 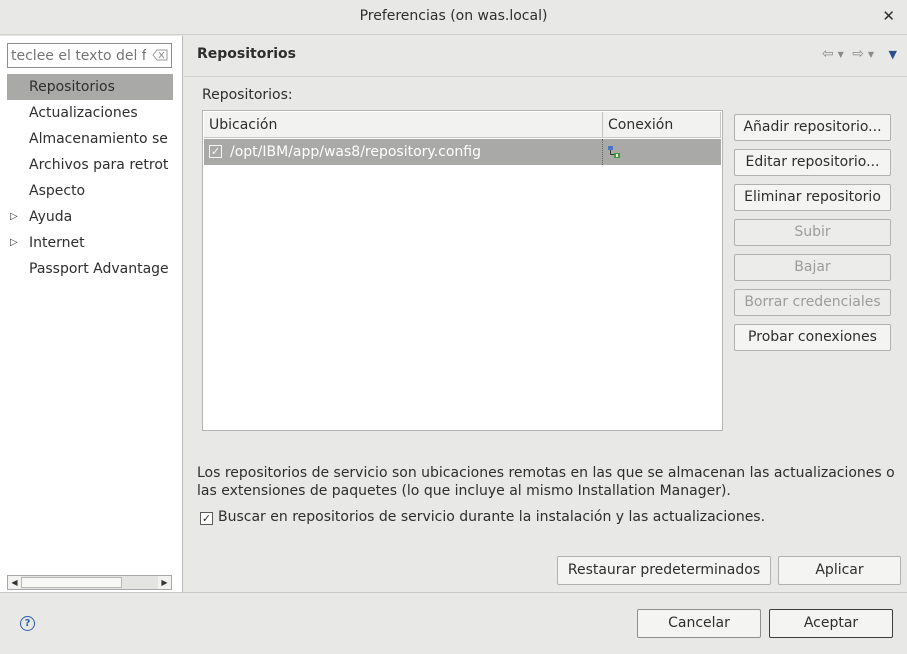 I want to click on restore-defaults-button: Restaurar predeterminados, so click(x=664, y=570).